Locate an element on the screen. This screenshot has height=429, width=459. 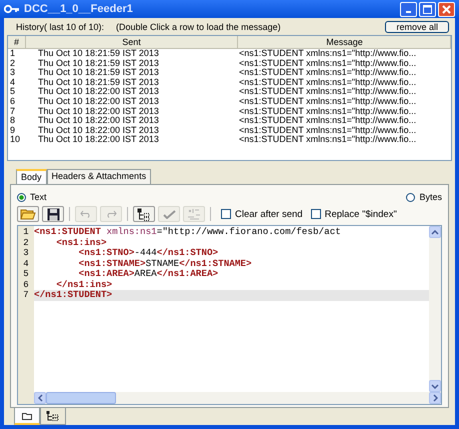
checkbox: Clear after send is located at coordinates (262, 214).